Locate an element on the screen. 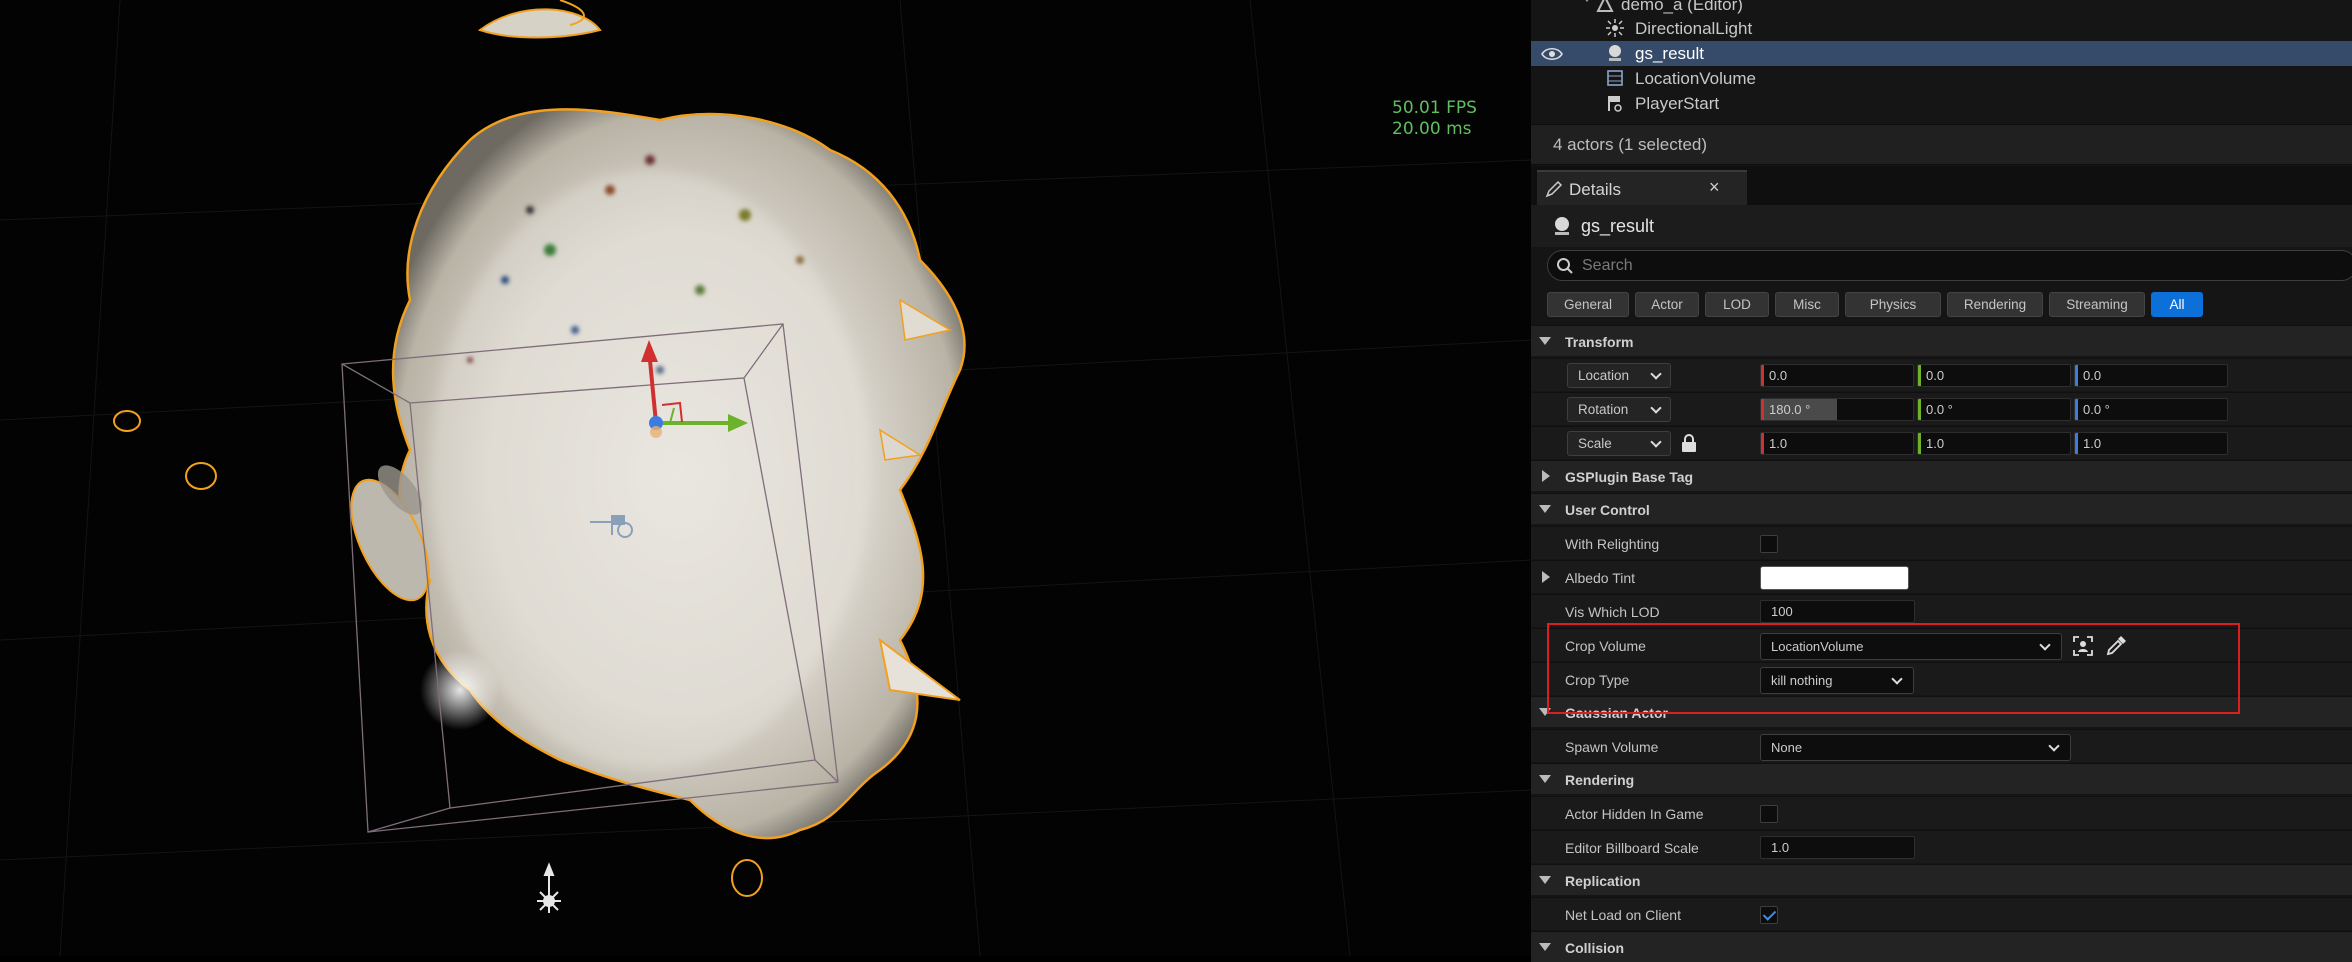  y-axis-marker is located at coordinates (1919, 409).